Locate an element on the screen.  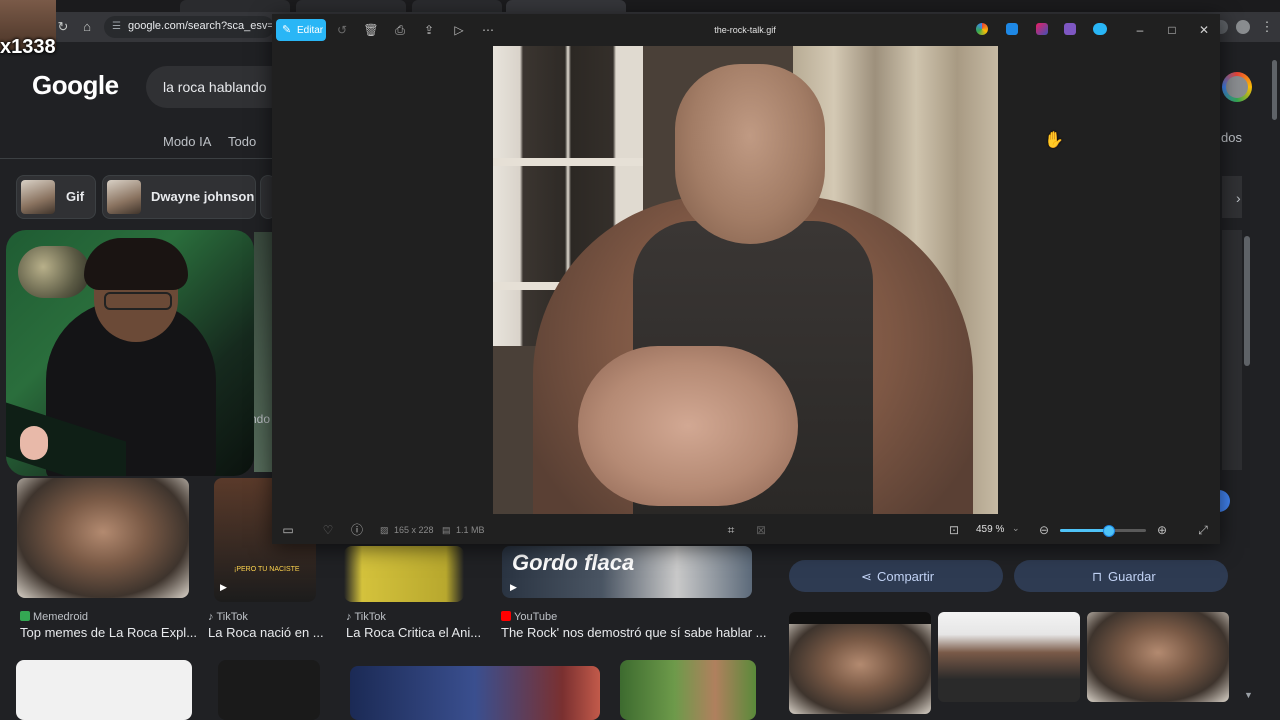
home-icon: ⌂ is located at coordinates (87, 27).